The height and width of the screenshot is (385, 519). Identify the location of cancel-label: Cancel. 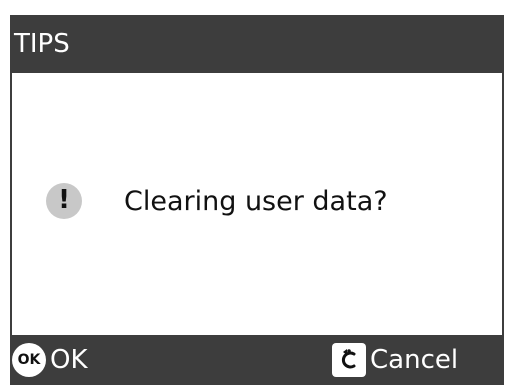
(414, 360).